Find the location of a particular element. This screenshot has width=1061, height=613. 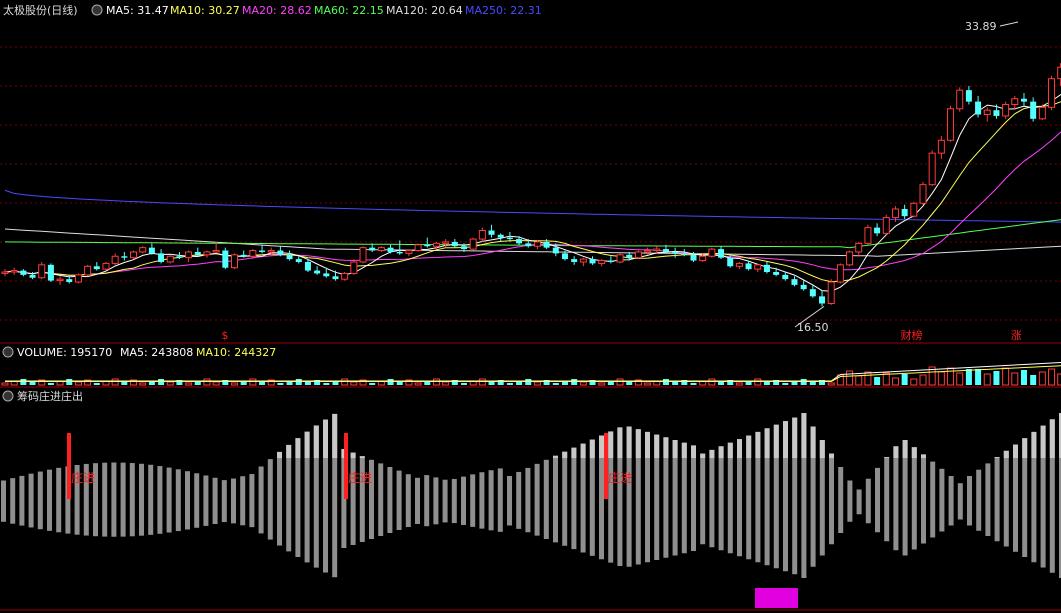

indicator-legend: 筹码庄进庄出 is located at coordinates (42, 396).